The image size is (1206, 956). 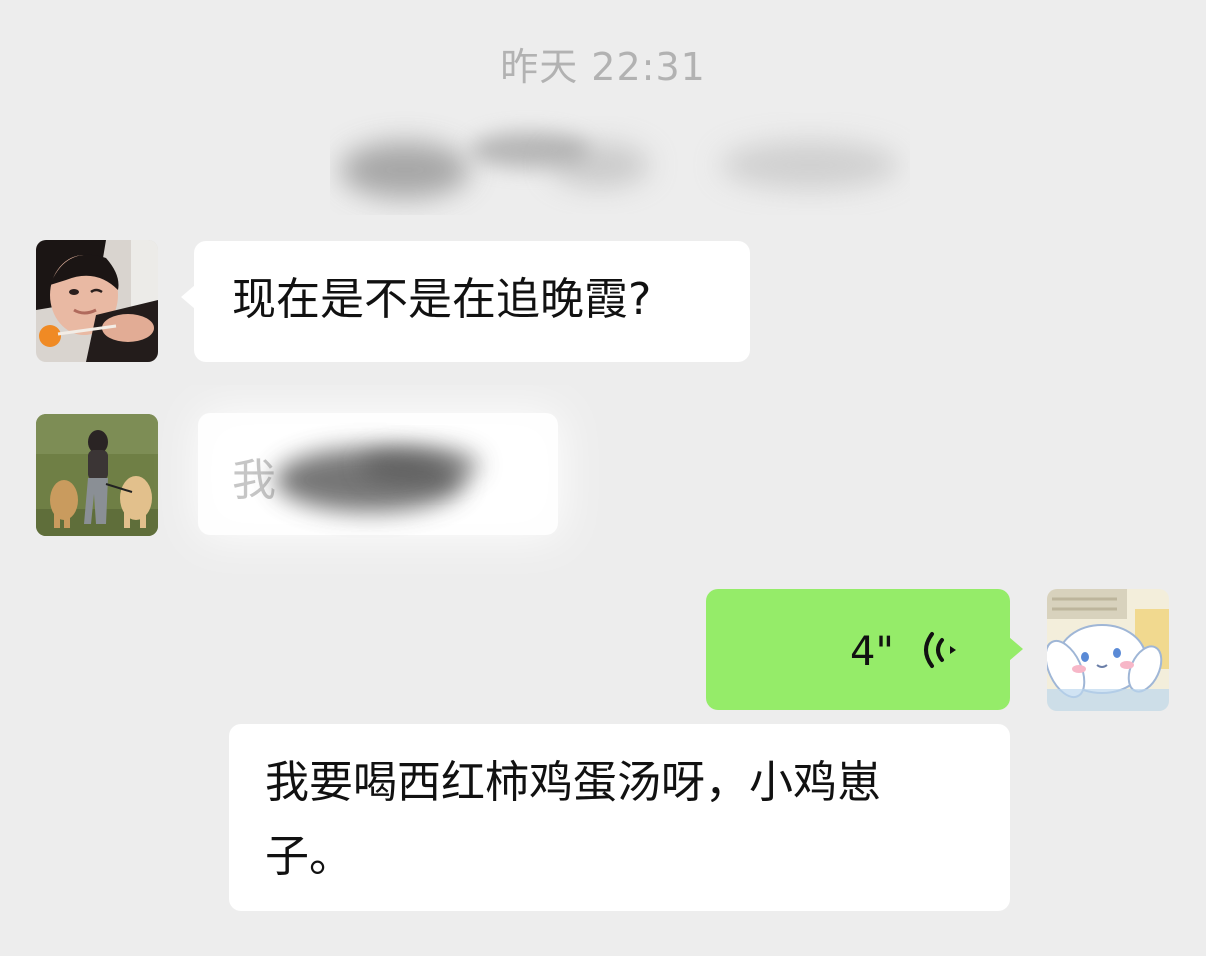 I want to click on my-avatar, so click(x=1108, y=650).